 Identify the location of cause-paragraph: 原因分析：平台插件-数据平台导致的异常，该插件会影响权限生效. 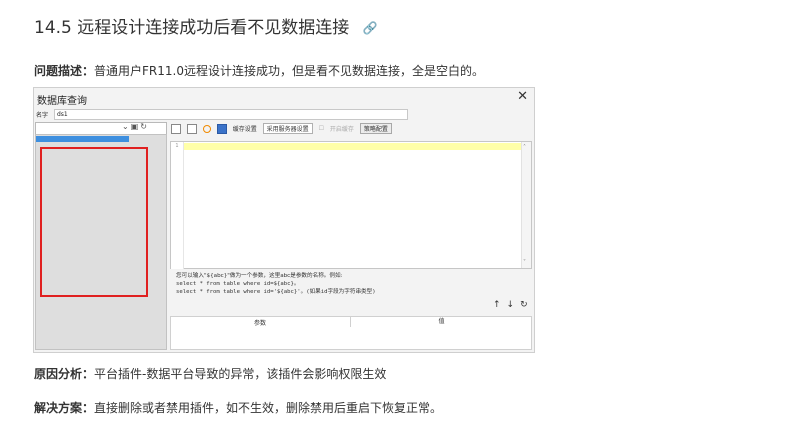
(210, 373).